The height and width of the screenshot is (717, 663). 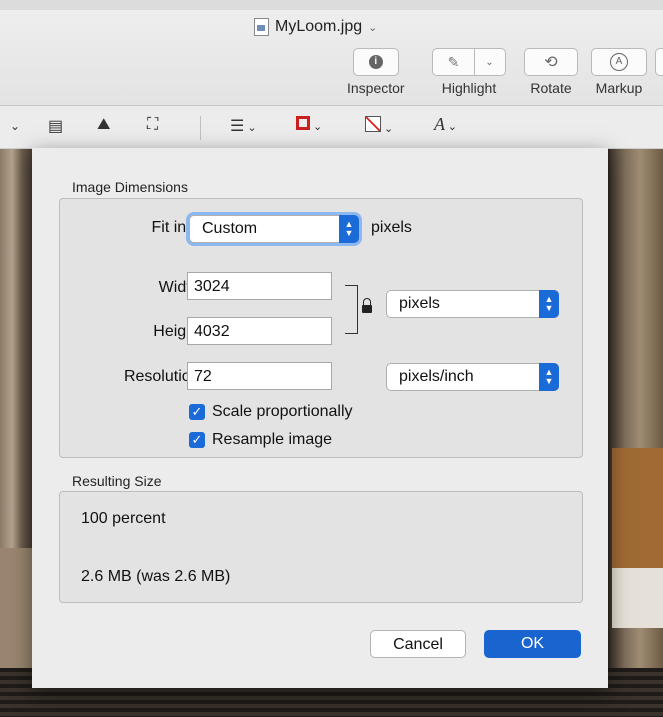 I want to click on scale-proportionally-label: Scale proportionally, so click(x=282, y=412).